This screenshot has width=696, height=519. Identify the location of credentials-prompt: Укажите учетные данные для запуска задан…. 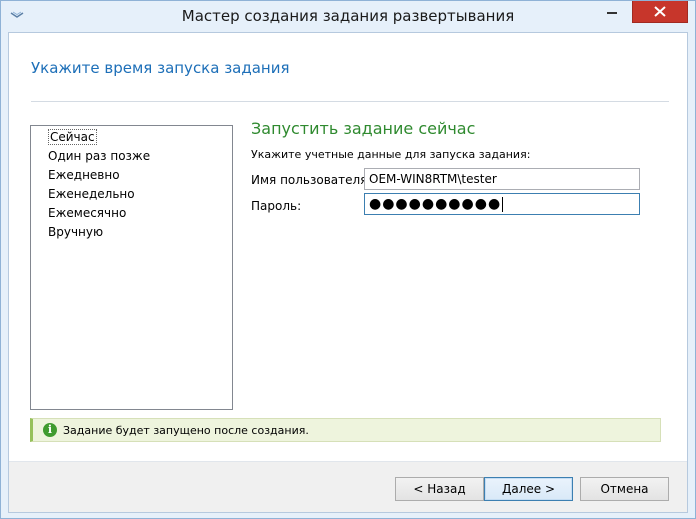
(391, 154).